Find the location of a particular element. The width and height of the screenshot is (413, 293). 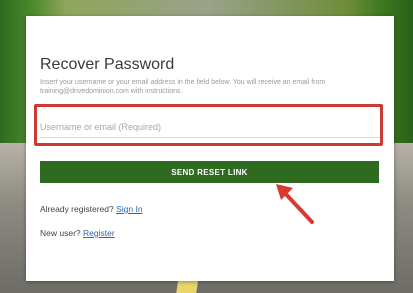

red-arrow-icon is located at coordinates (295, 204).